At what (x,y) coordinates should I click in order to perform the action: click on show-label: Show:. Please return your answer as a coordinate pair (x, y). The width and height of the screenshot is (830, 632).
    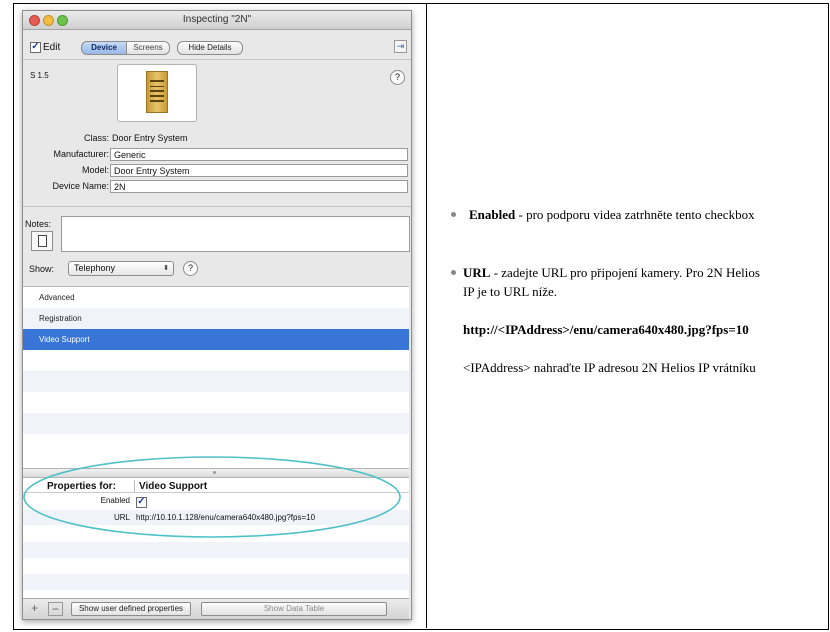
    Looking at the image, I should click on (42, 269).